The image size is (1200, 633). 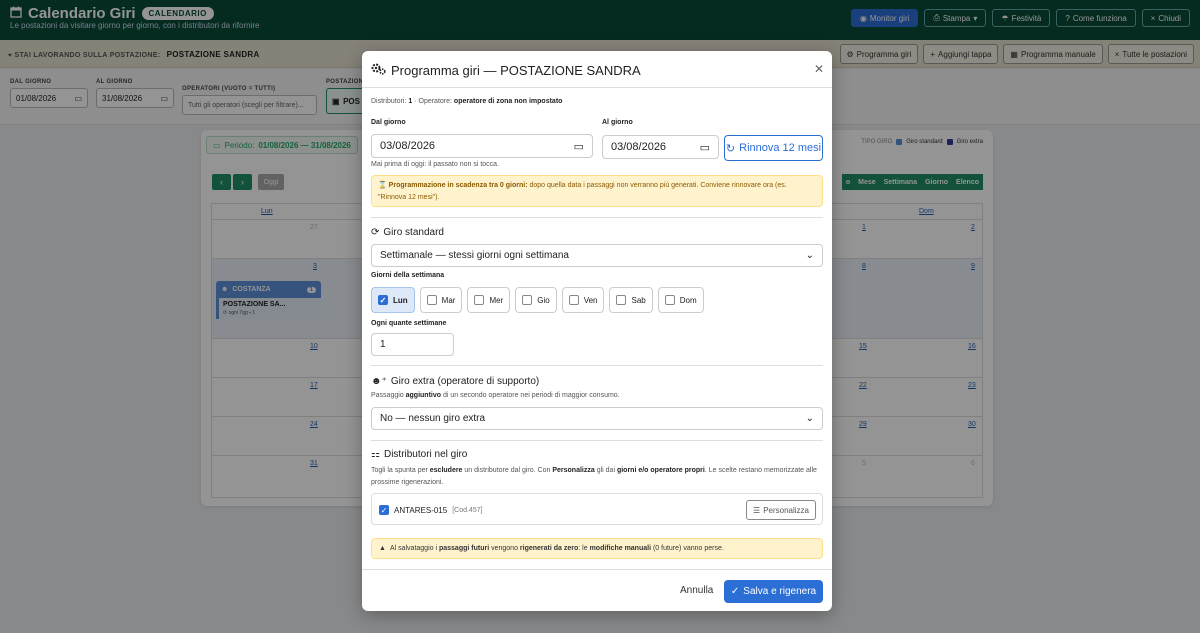 I want to click on weekday-gio: Gio, so click(x=536, y=300).